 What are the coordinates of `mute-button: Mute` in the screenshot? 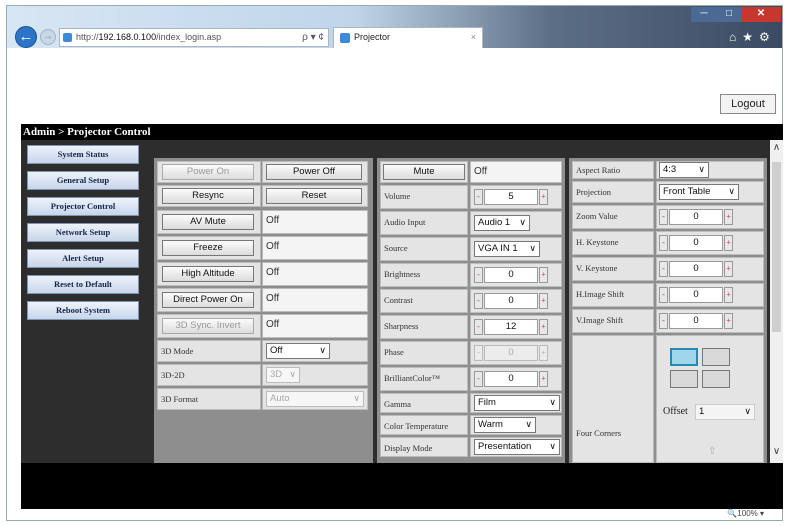 It's located at (424, 172).